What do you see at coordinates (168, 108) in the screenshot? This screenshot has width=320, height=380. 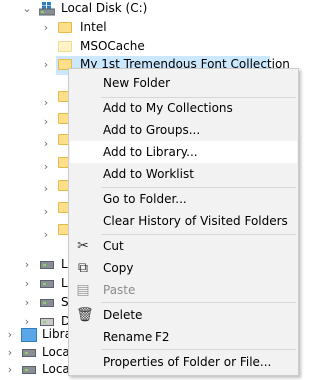 I see `menu-item-label: Add to My Collections` at bounding box center [168, 108].